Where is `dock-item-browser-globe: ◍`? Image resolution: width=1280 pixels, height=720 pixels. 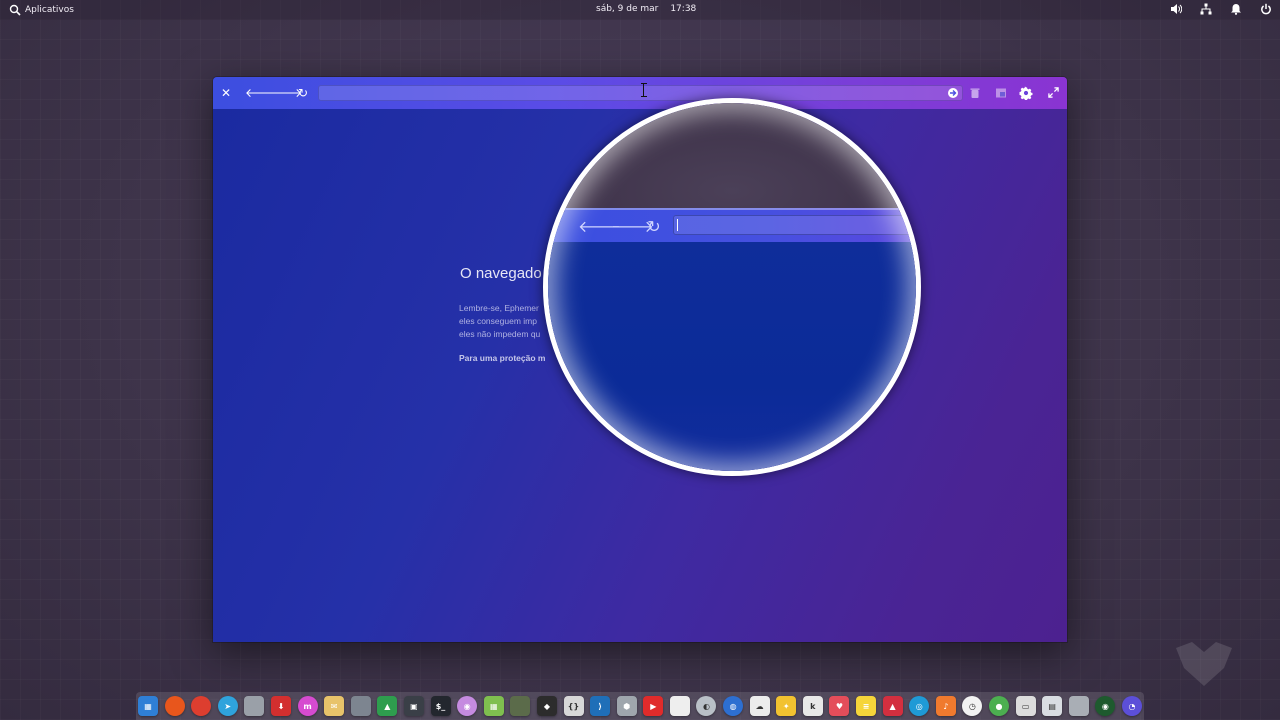
dock-item-browser-globe: ◍ is located at coordinates (733, 706).